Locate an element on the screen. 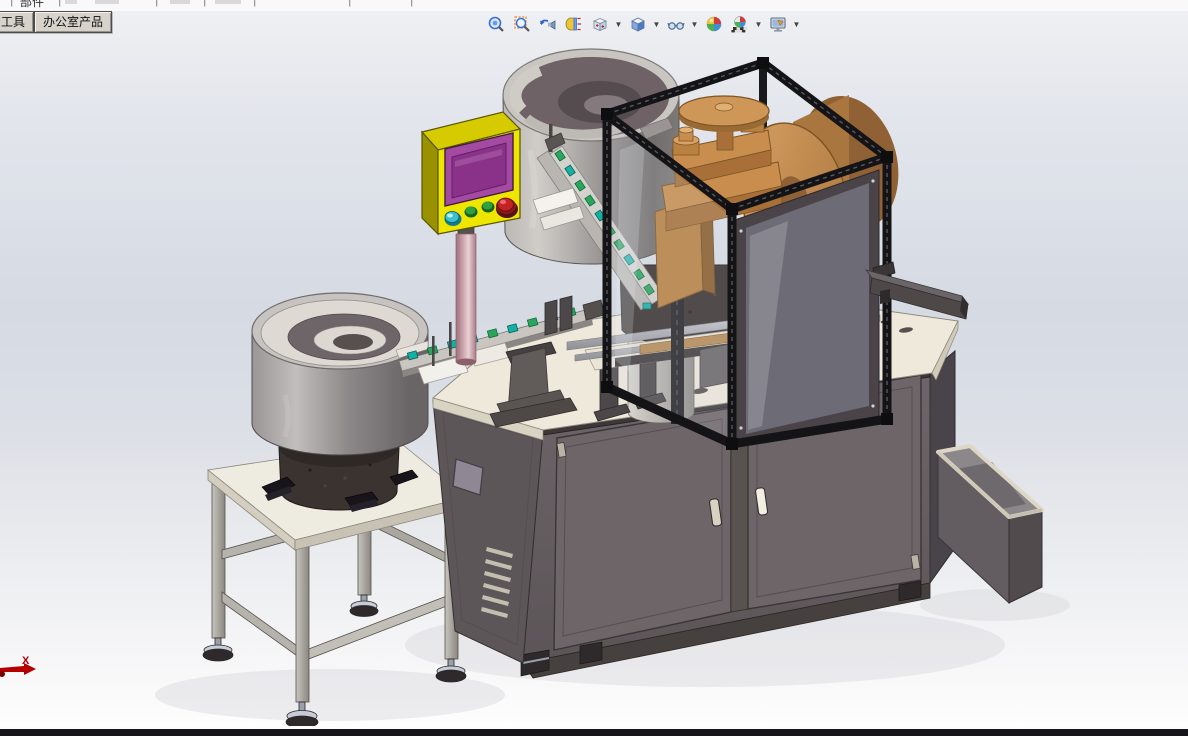  view-orientation-icon is located at coordinates (599, 25).